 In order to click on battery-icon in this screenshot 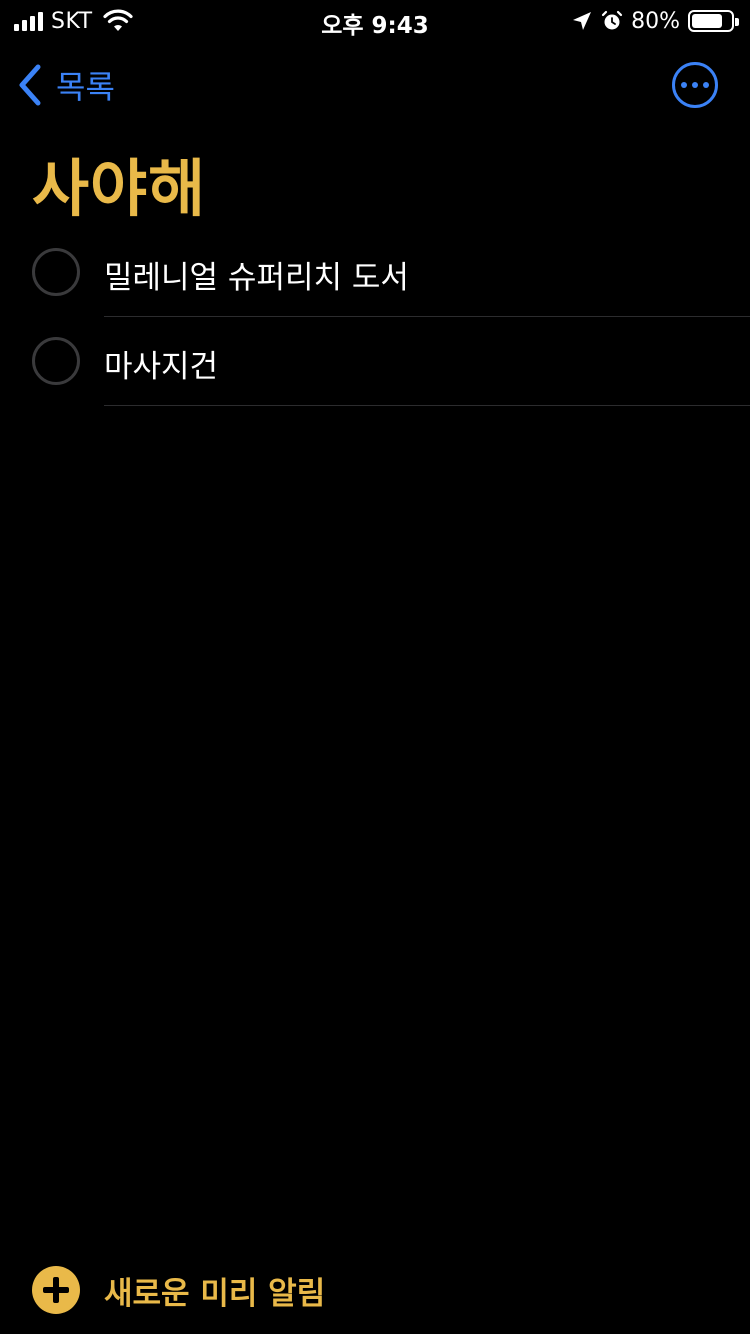, I will do `click(713, 21)`.